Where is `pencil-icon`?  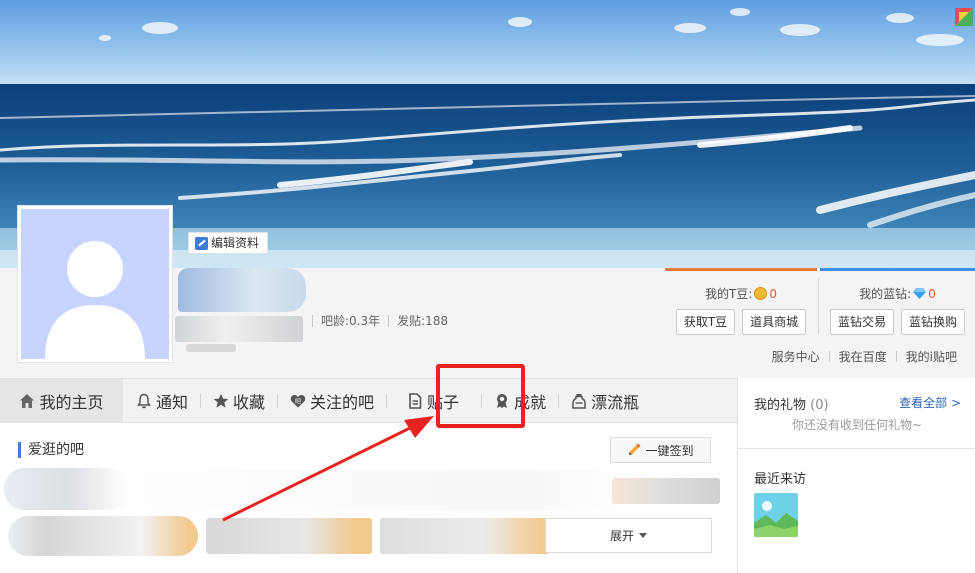
pencil-icon is located at coordinates (635, 449).